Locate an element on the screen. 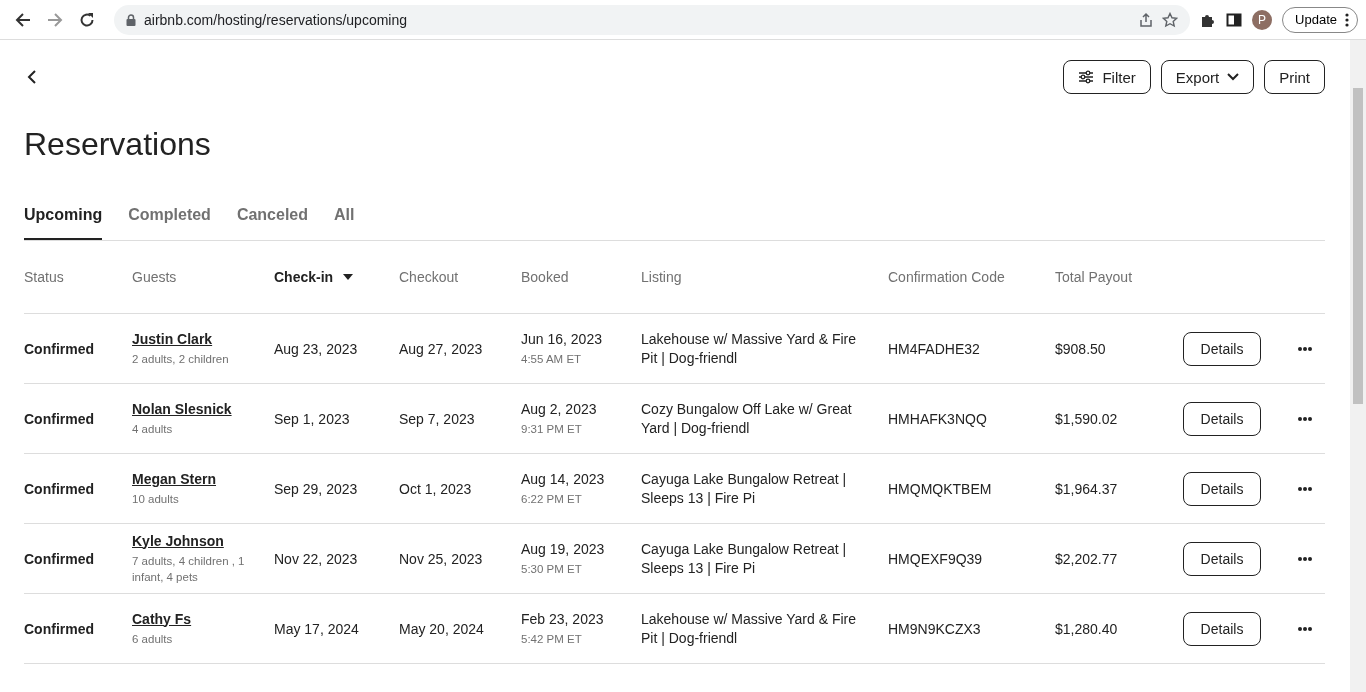  guest-name-link: Cathy Fs is located at coordinates (199, 618).